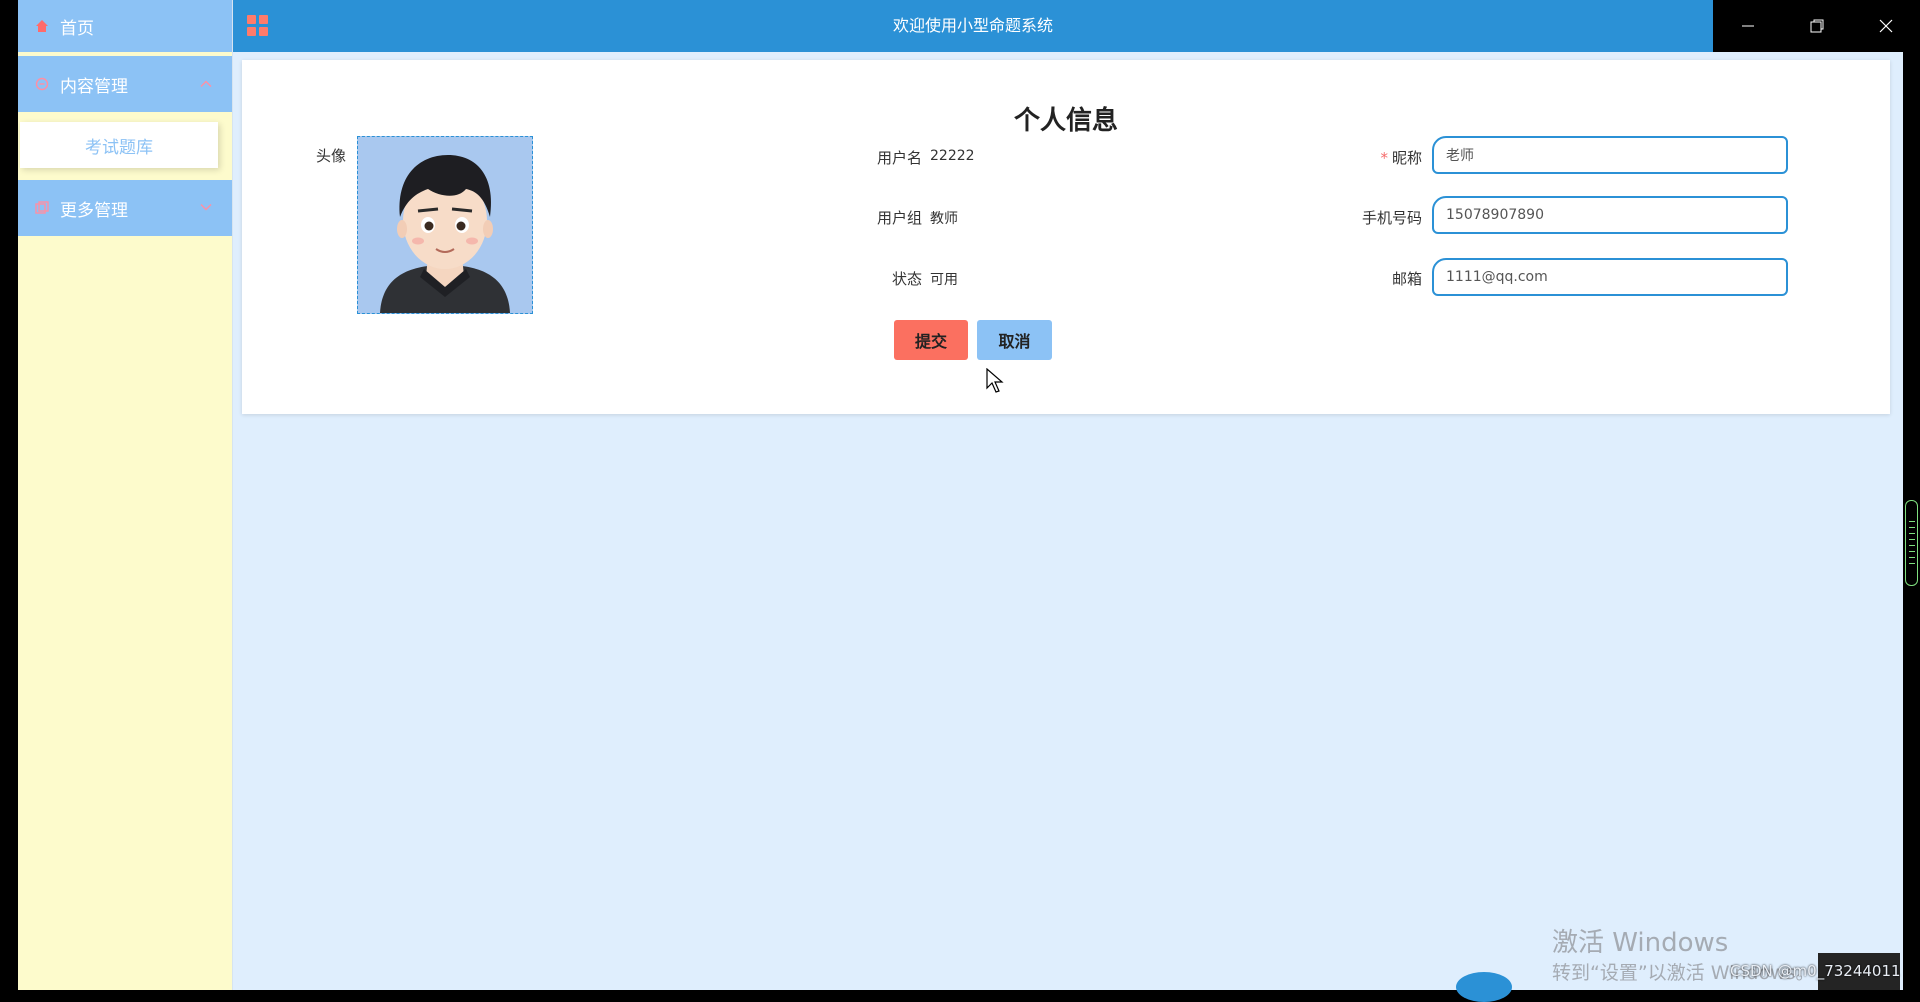  Describe the element at coordinates (944, 280) in the screenshot. I see `status-value: 可用` at that location.